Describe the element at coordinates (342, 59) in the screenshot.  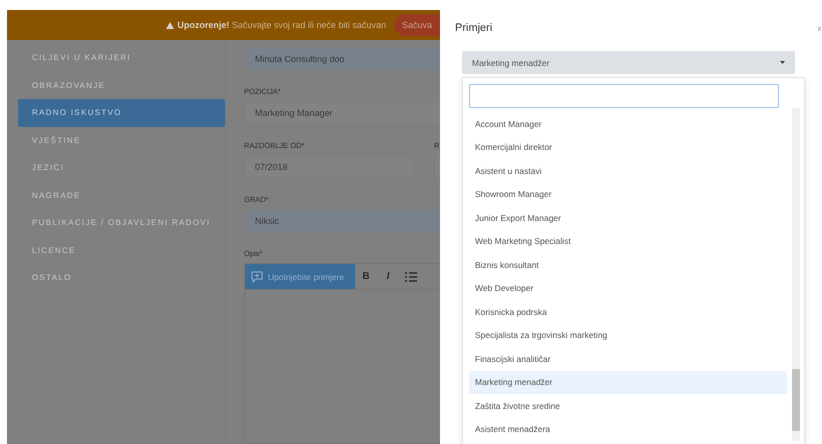
I see `company-field: Minuta Consulting doo` at that location.